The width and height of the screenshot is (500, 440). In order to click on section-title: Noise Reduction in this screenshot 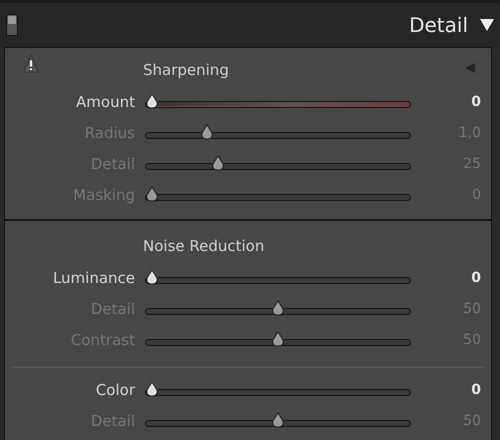, I will do `click(203, 246)`.